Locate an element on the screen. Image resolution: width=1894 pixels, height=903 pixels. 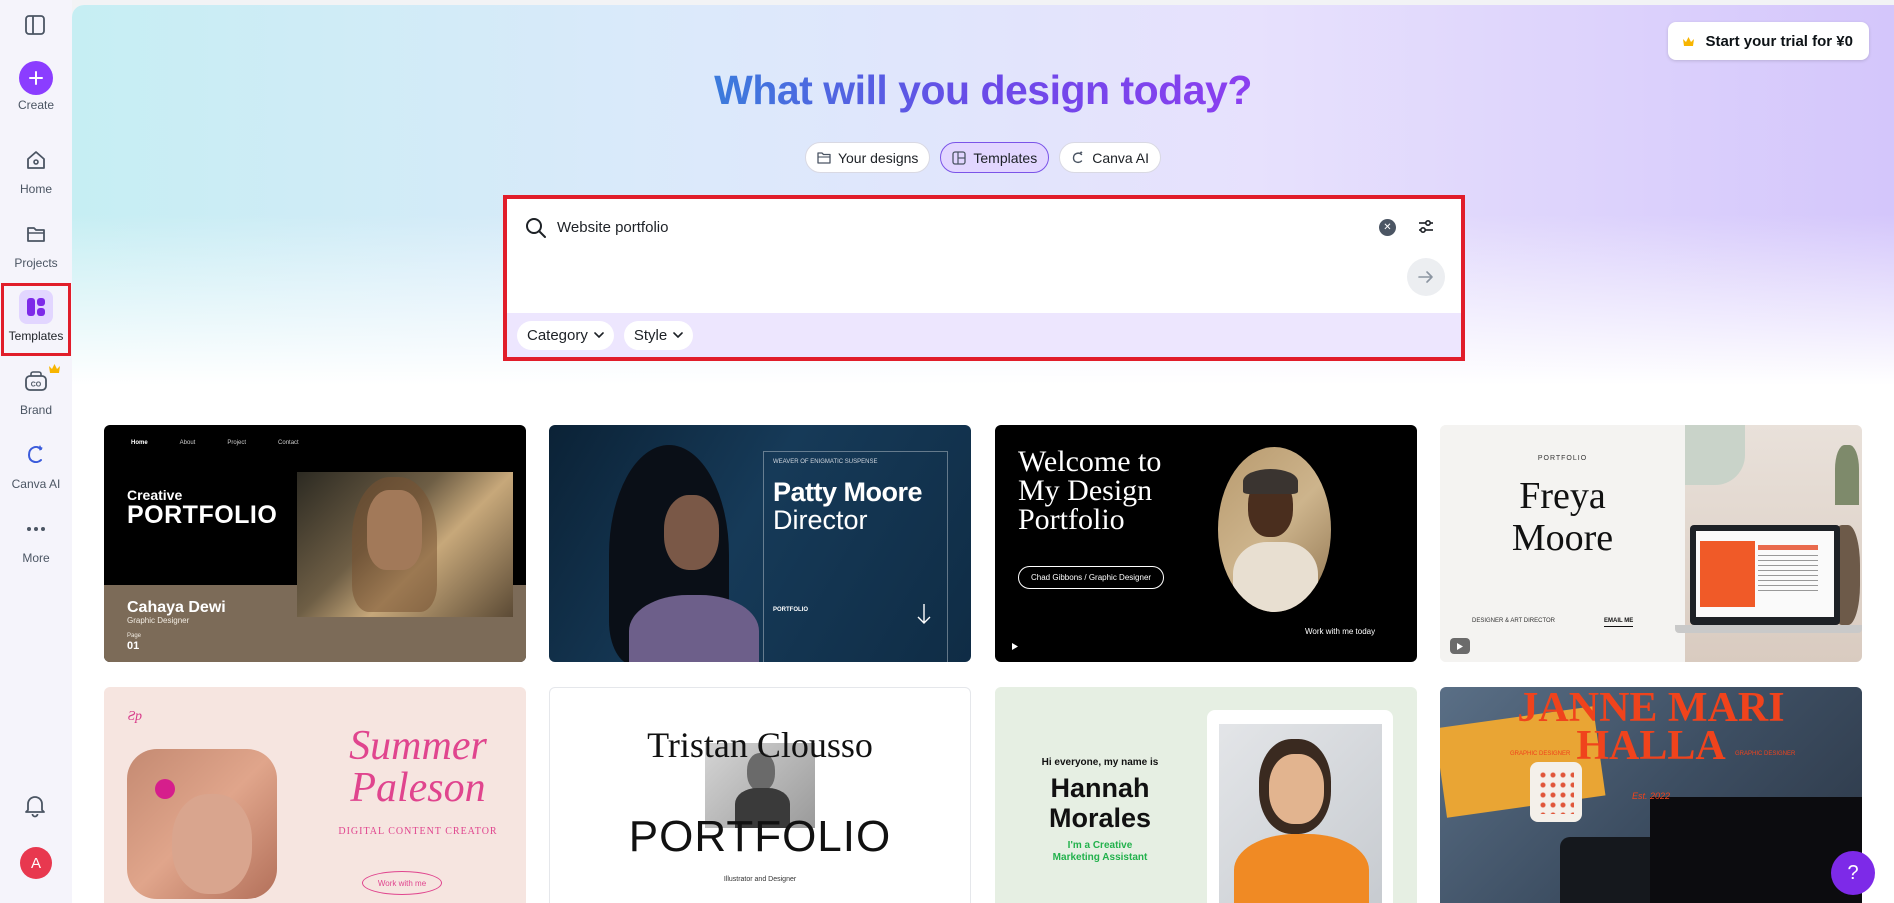
search-input: Website portfolio is located at coordinates (612, 227).